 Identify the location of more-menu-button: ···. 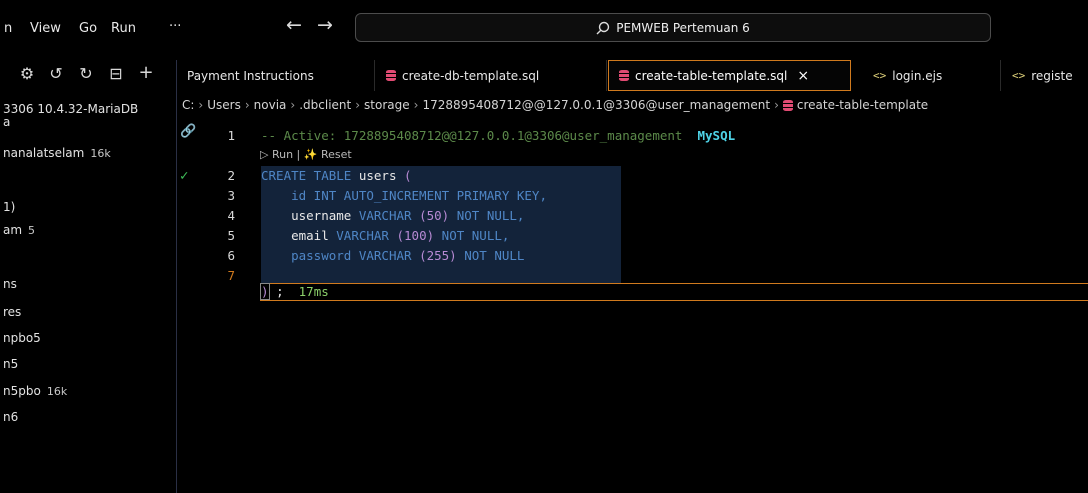
(175, 26).